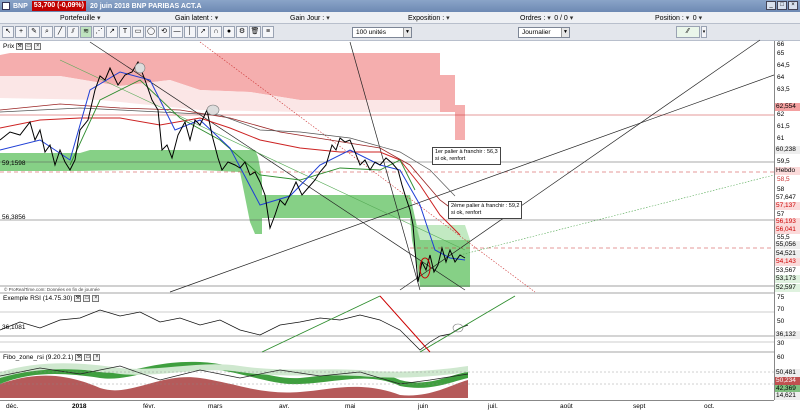 This screenshot has height=412, width=800. I want to click on price-tick: 55,5, so click(783, 237).